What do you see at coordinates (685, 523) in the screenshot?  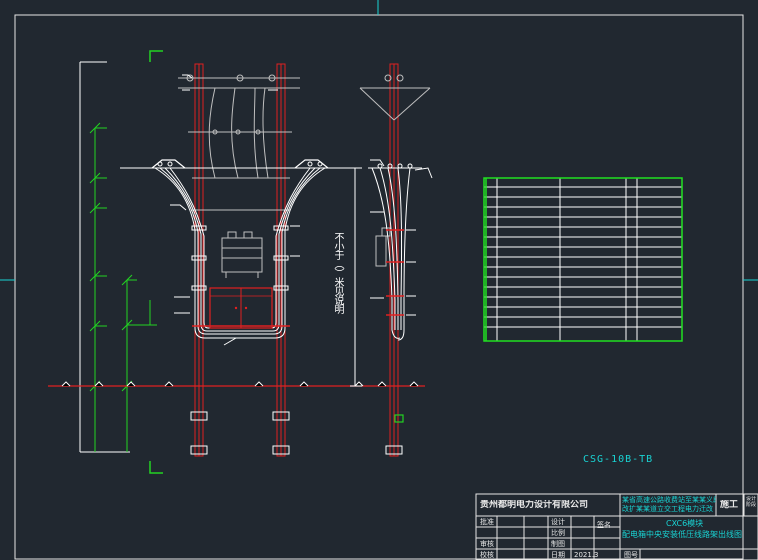 I see `drawing-title-line1: CXC6模块` at bounding box center [685, 523].